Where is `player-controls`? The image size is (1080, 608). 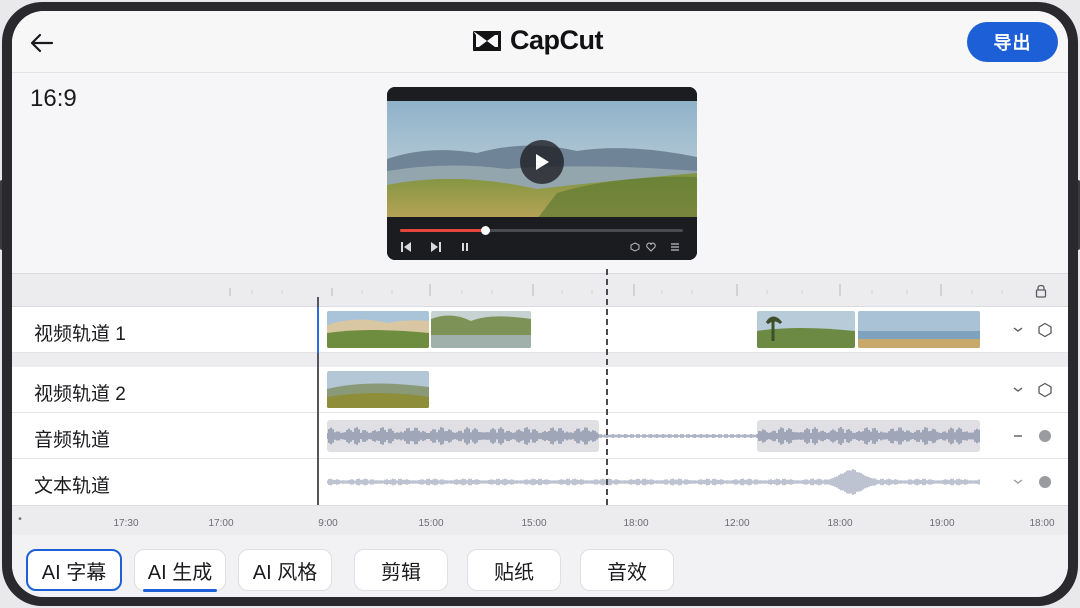
player-controls is located at coordinates (542, 238).